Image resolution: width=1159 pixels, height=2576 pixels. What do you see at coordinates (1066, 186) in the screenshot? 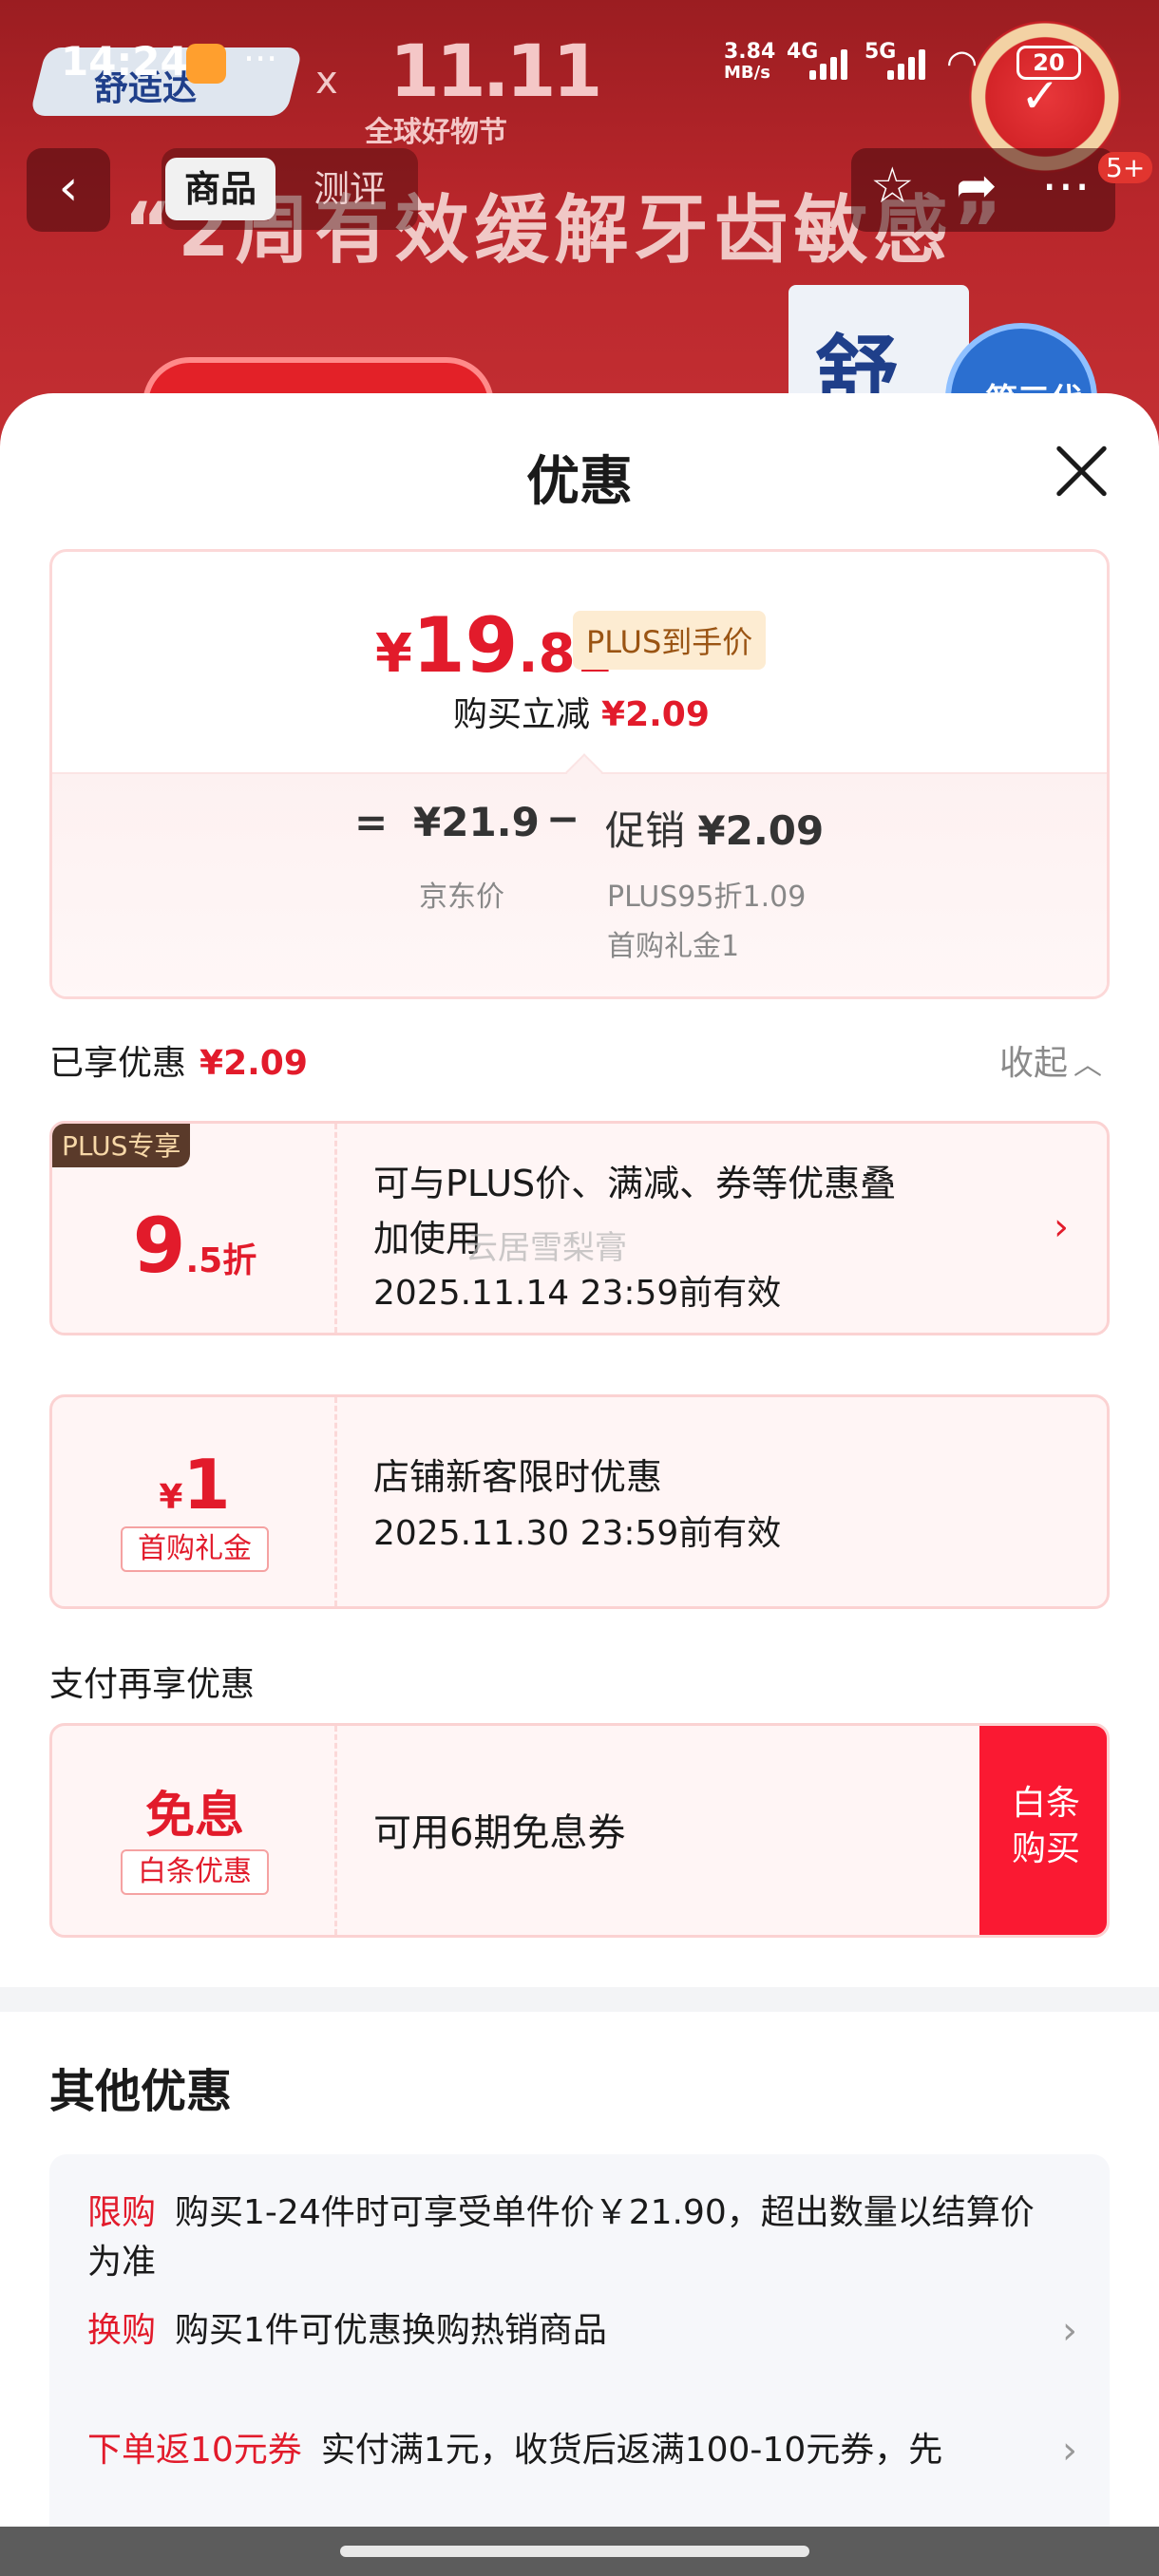
I see `more-menu-icon: ⋯` at bounding box center [1066, 186].